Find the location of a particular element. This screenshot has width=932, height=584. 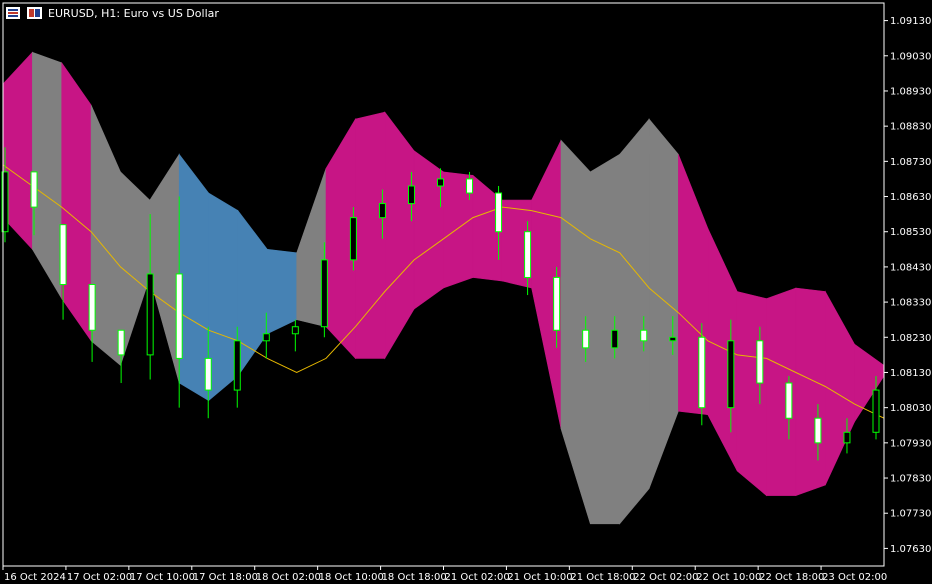

time-label: 18 Oct 02:00 is located at coordinates (288, 577).